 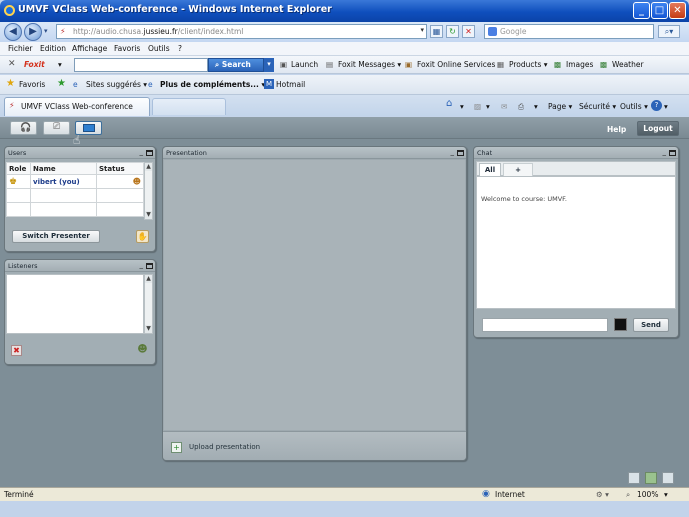 I want to click on users-col-status: Status, so click(x=120, y=168).